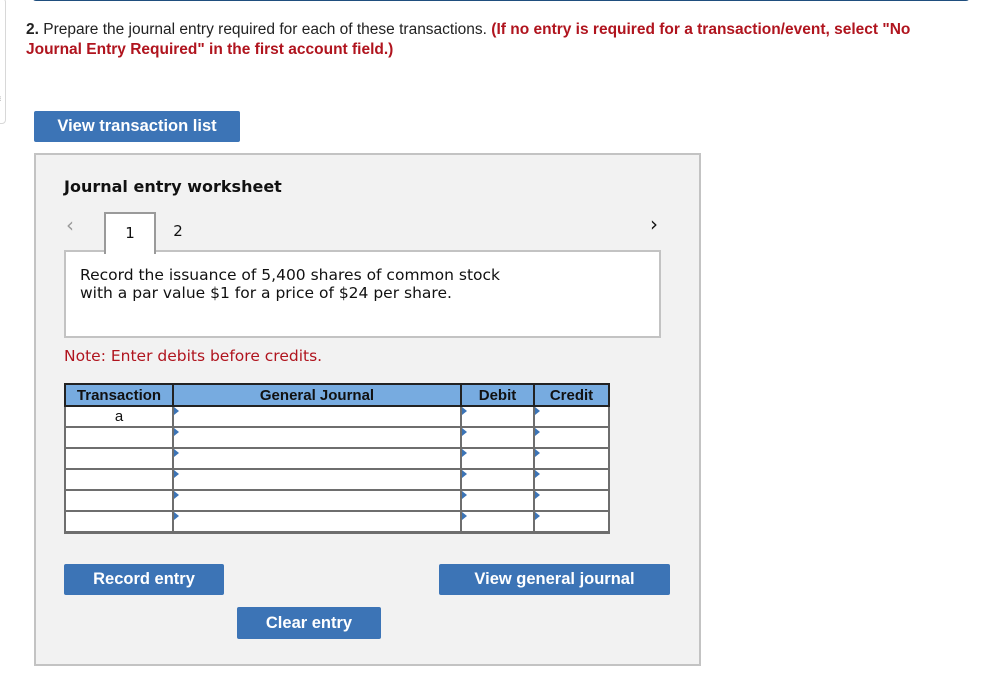 This screenshot has height=692, width=994. Describe the element at coordinates (130, 233) in the screenshot. I see `tab-transaction-1: 1` at that location.